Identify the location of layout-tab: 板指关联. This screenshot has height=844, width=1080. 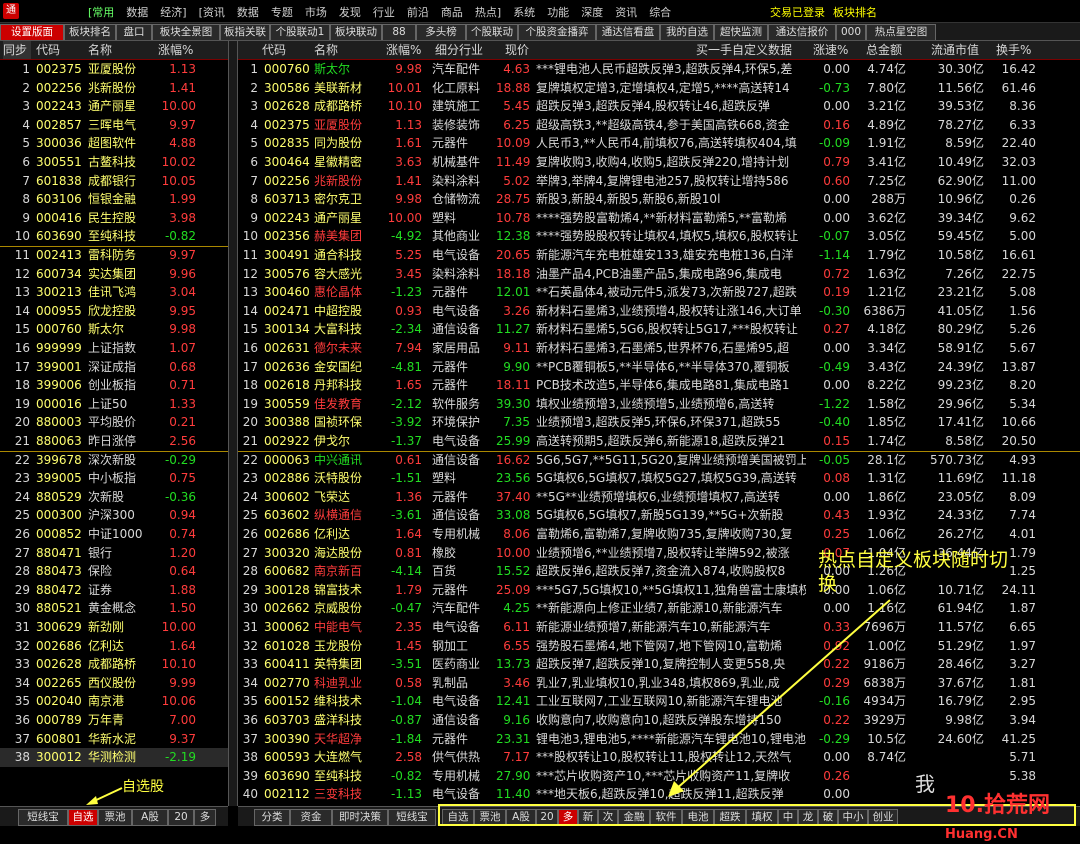
(245, 32).